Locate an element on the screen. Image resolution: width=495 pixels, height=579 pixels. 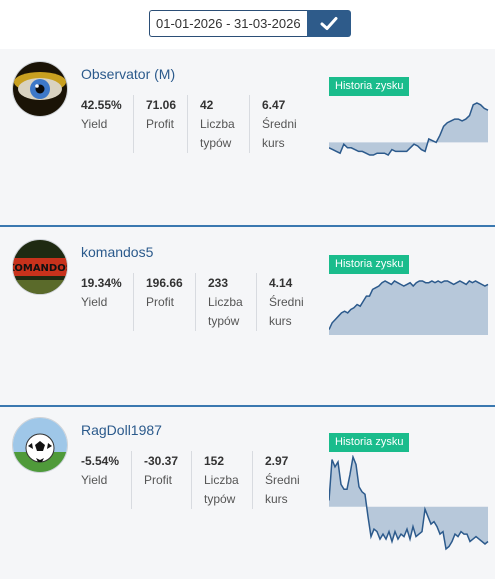
sparkline-area is located at coordinates (408, 129).